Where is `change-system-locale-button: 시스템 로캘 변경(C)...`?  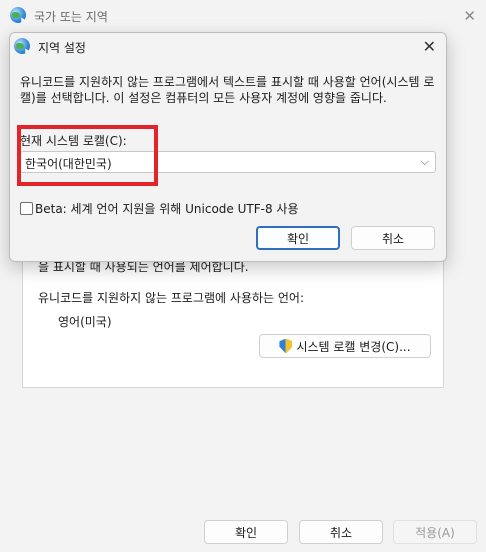 change-system-locale-button: 시스템 로캘 변경(C)... is located at coordinates (345, 346).